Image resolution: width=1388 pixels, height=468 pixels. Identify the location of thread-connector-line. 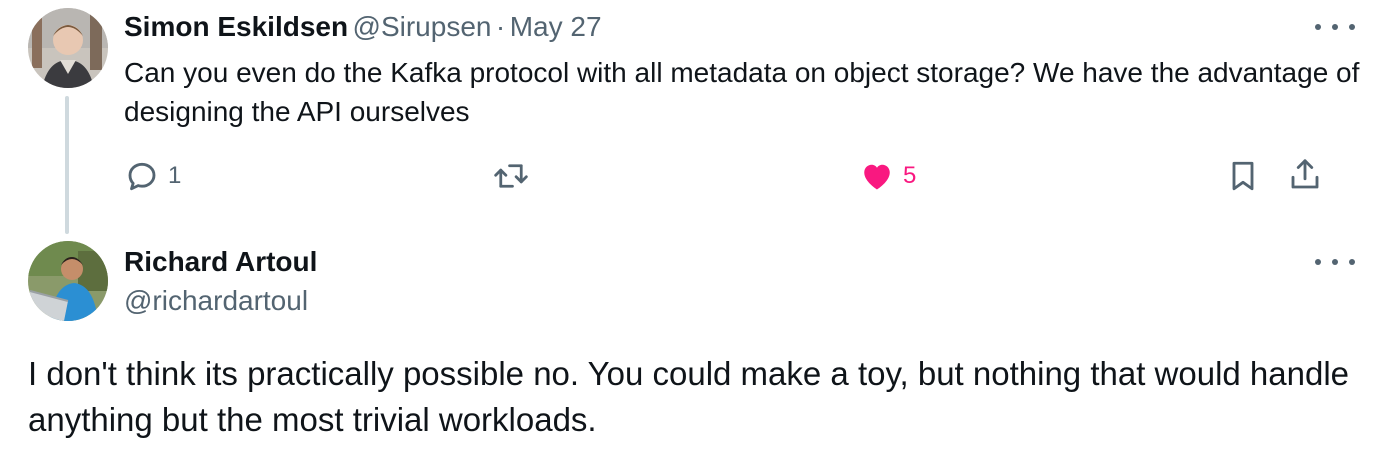
(67, 165).